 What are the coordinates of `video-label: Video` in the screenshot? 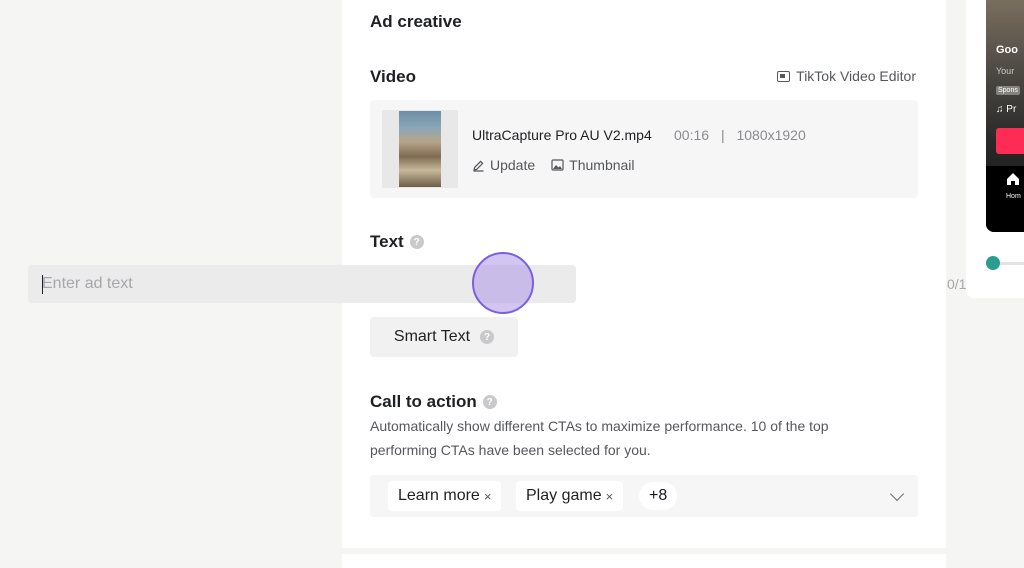 It's located at (393, 77).